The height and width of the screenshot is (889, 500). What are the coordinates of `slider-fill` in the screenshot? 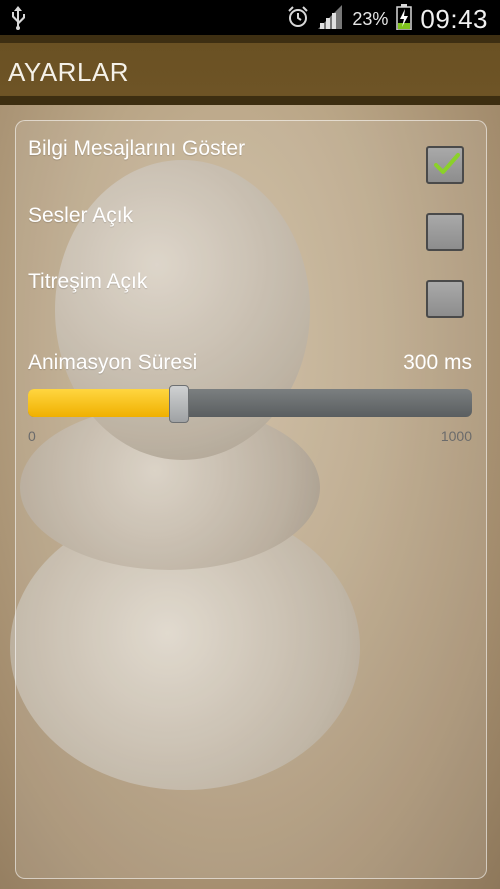 It's located at (104, 403).